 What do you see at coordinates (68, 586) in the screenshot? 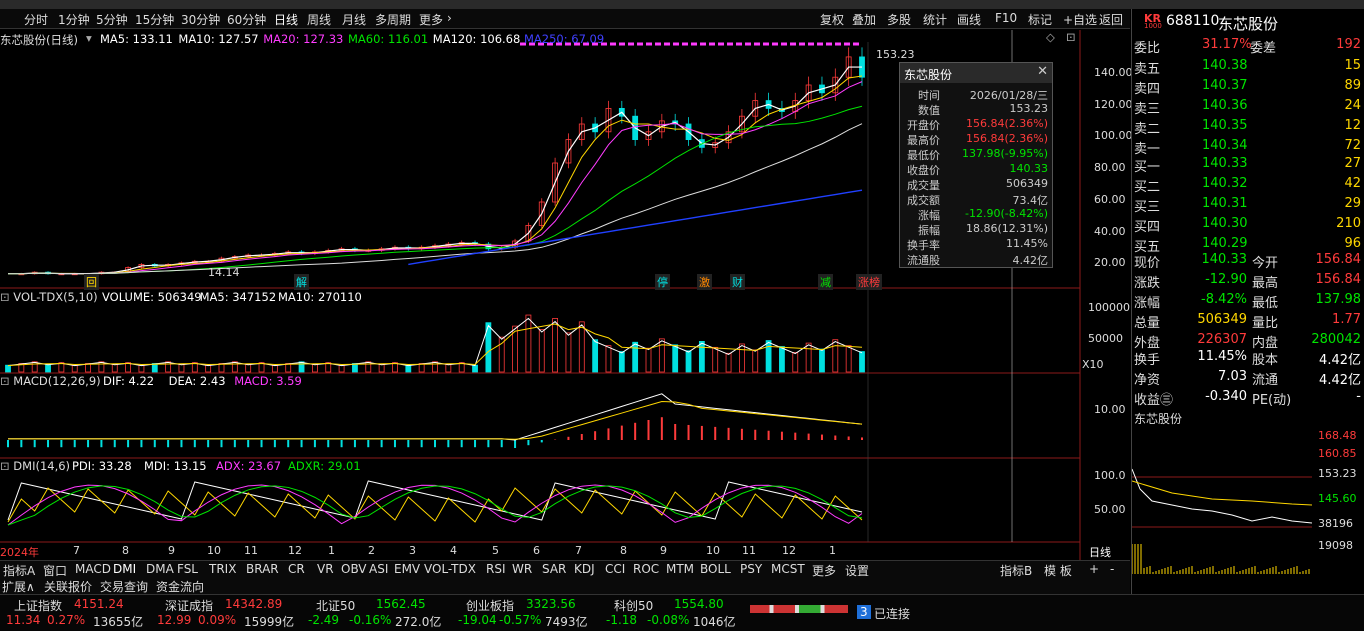
I see `ext-tab-1: 关联报价` at bounding box center [68, 586].